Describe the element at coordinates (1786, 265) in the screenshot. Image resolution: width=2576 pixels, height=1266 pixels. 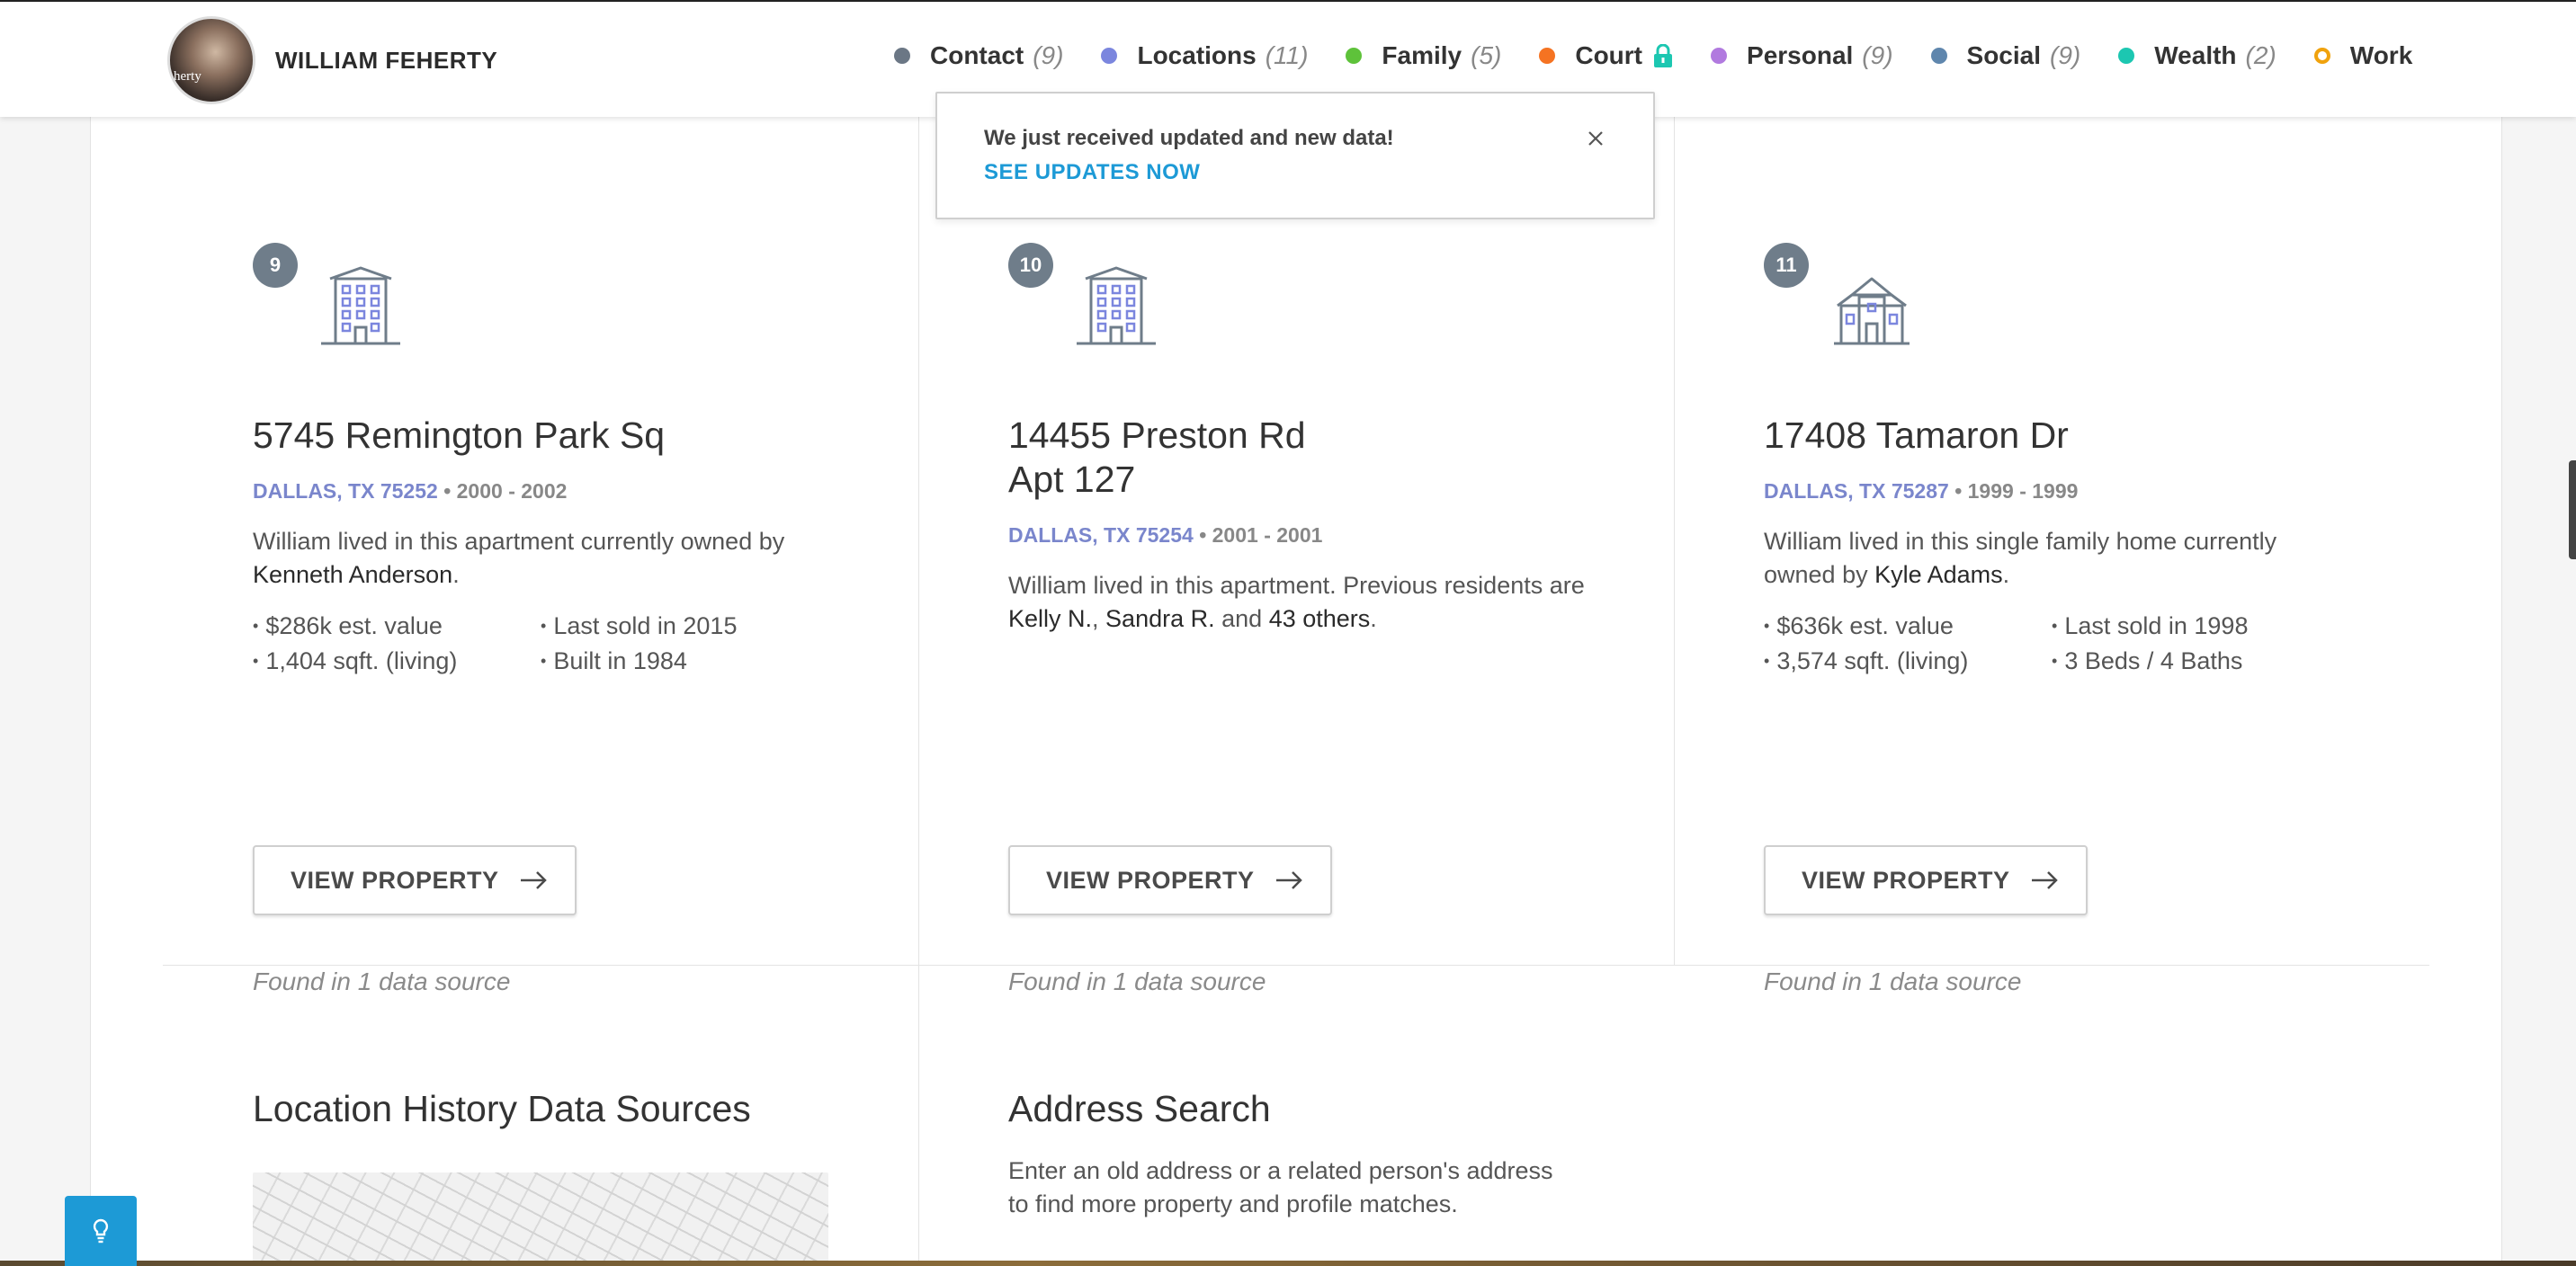
I see `property-number-badge: 11` at that location.